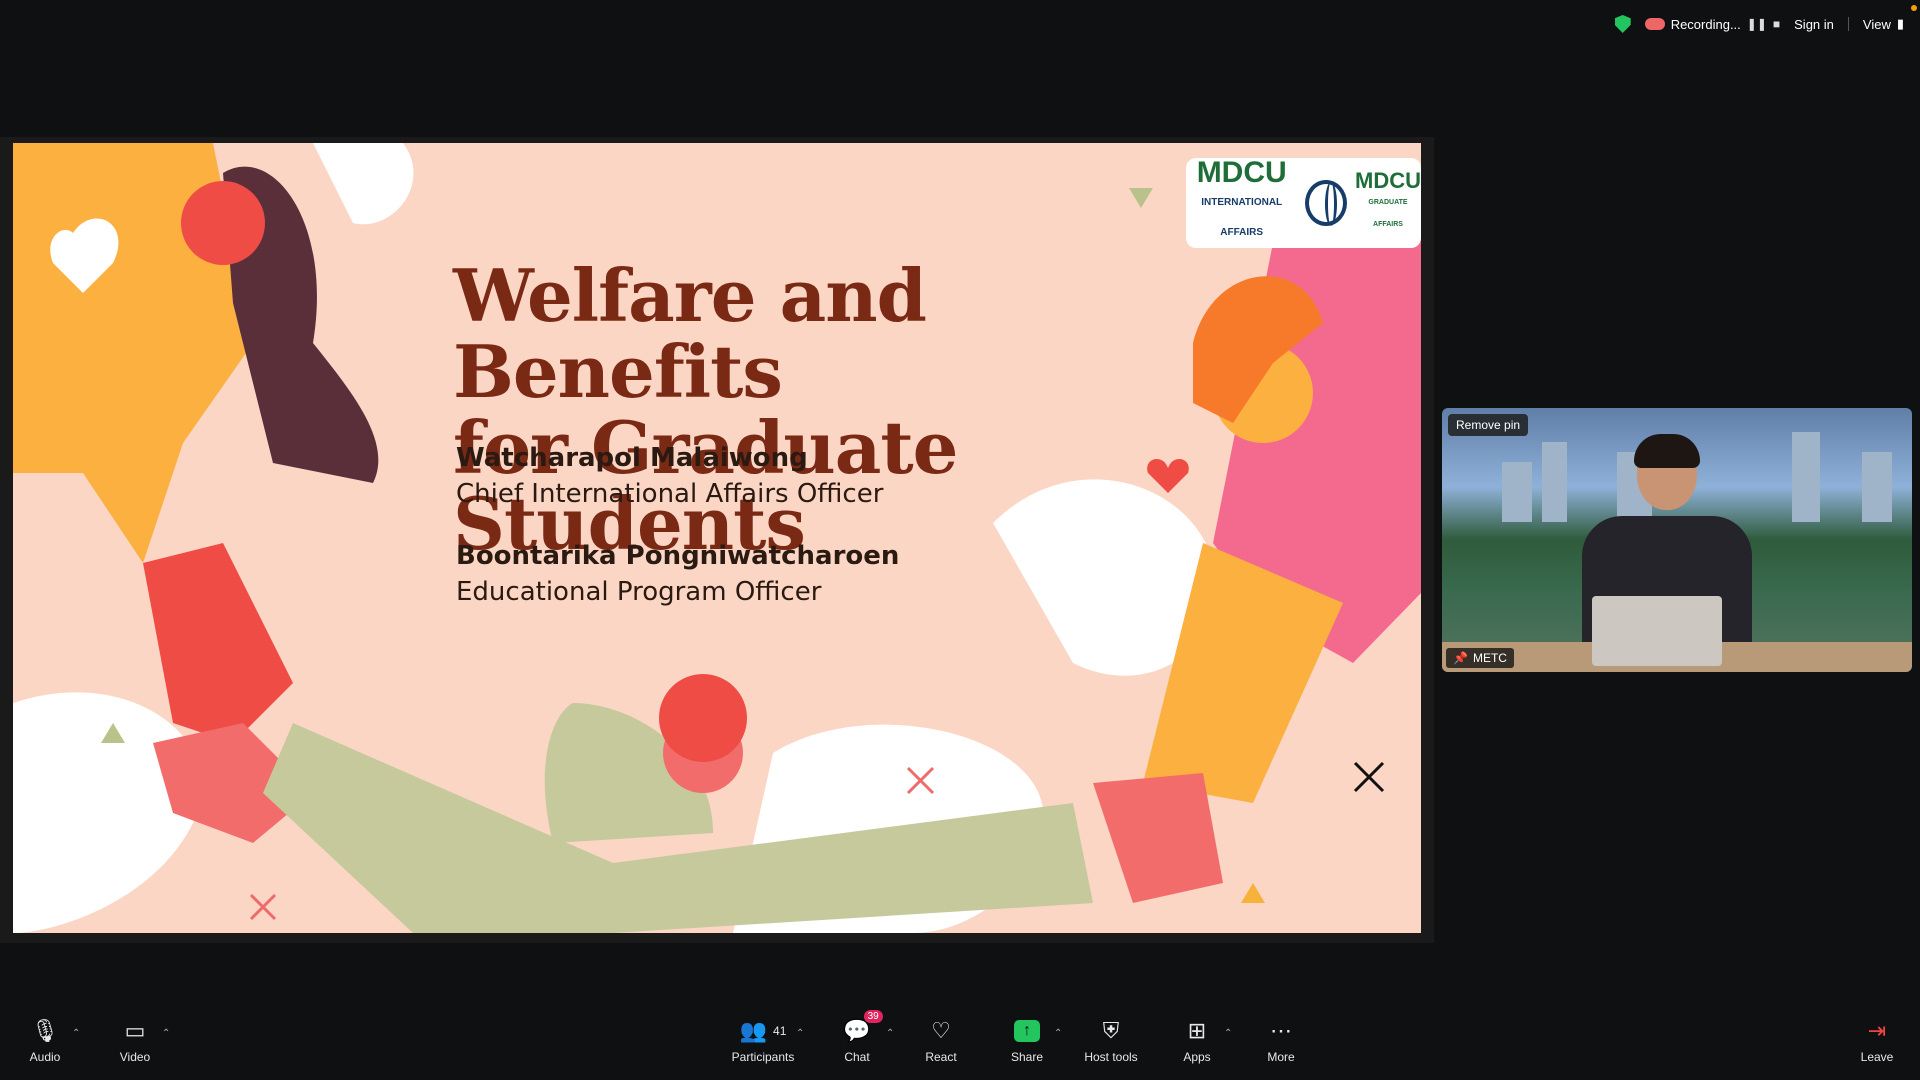  Describe the element at coordinates (1677, 540) in the screenshot. I see `participant-video-tile: Remove pin 📌 METC` at that location.